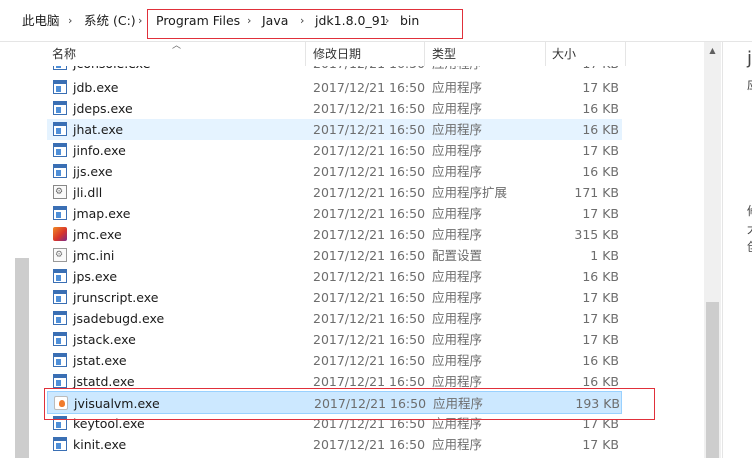 The width and height of the screenshot is (752, 458). What do you see at coordinates (334, 360) in the screenshot?
I see `file-row: jstat.exe 2017/12/21 16:50 应用程序 16 KB` at bounding box center [334, 360].